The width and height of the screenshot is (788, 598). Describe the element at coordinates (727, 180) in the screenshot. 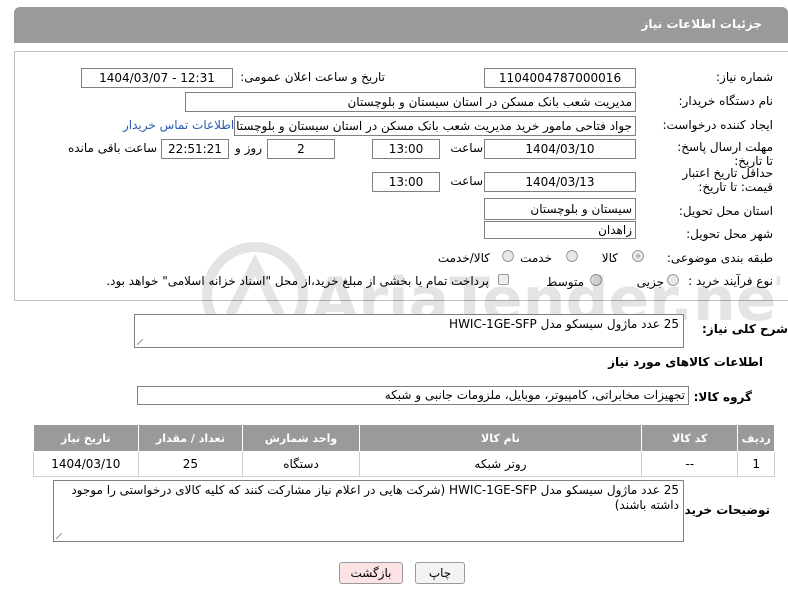

I see `price-validity-label: حداقل تاریخ اعتبار قیمت: تا تاریخ:` at that location.